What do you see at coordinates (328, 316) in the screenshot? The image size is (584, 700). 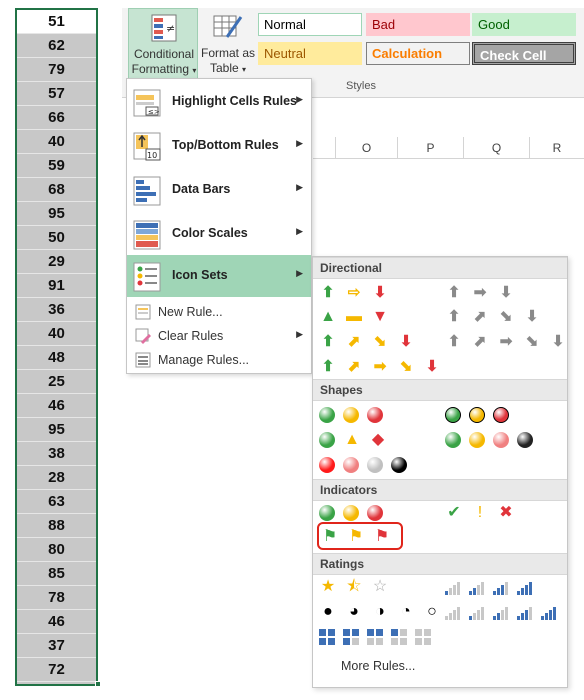 I see `green-triangle-icon: ▲` at bounding box center [328, 316].